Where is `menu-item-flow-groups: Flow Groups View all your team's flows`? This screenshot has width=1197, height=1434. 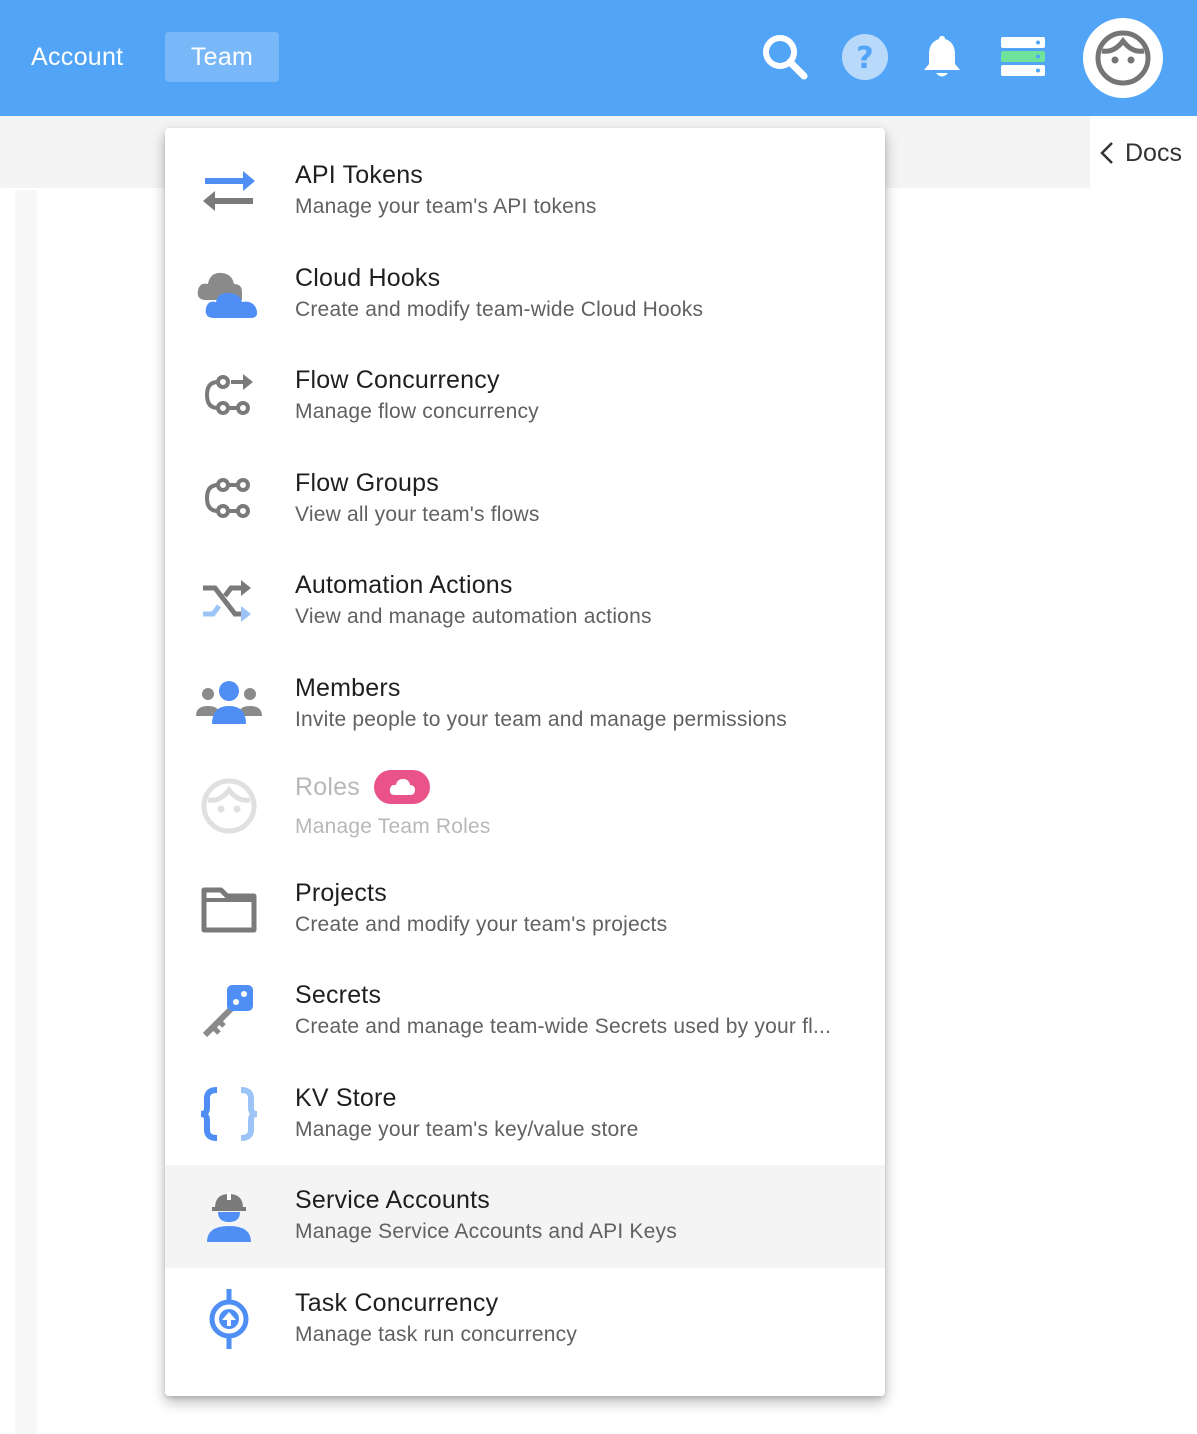 menu-item-flow-groups: Flow Groups View all your team's flows is located at coordinates (525, 499).